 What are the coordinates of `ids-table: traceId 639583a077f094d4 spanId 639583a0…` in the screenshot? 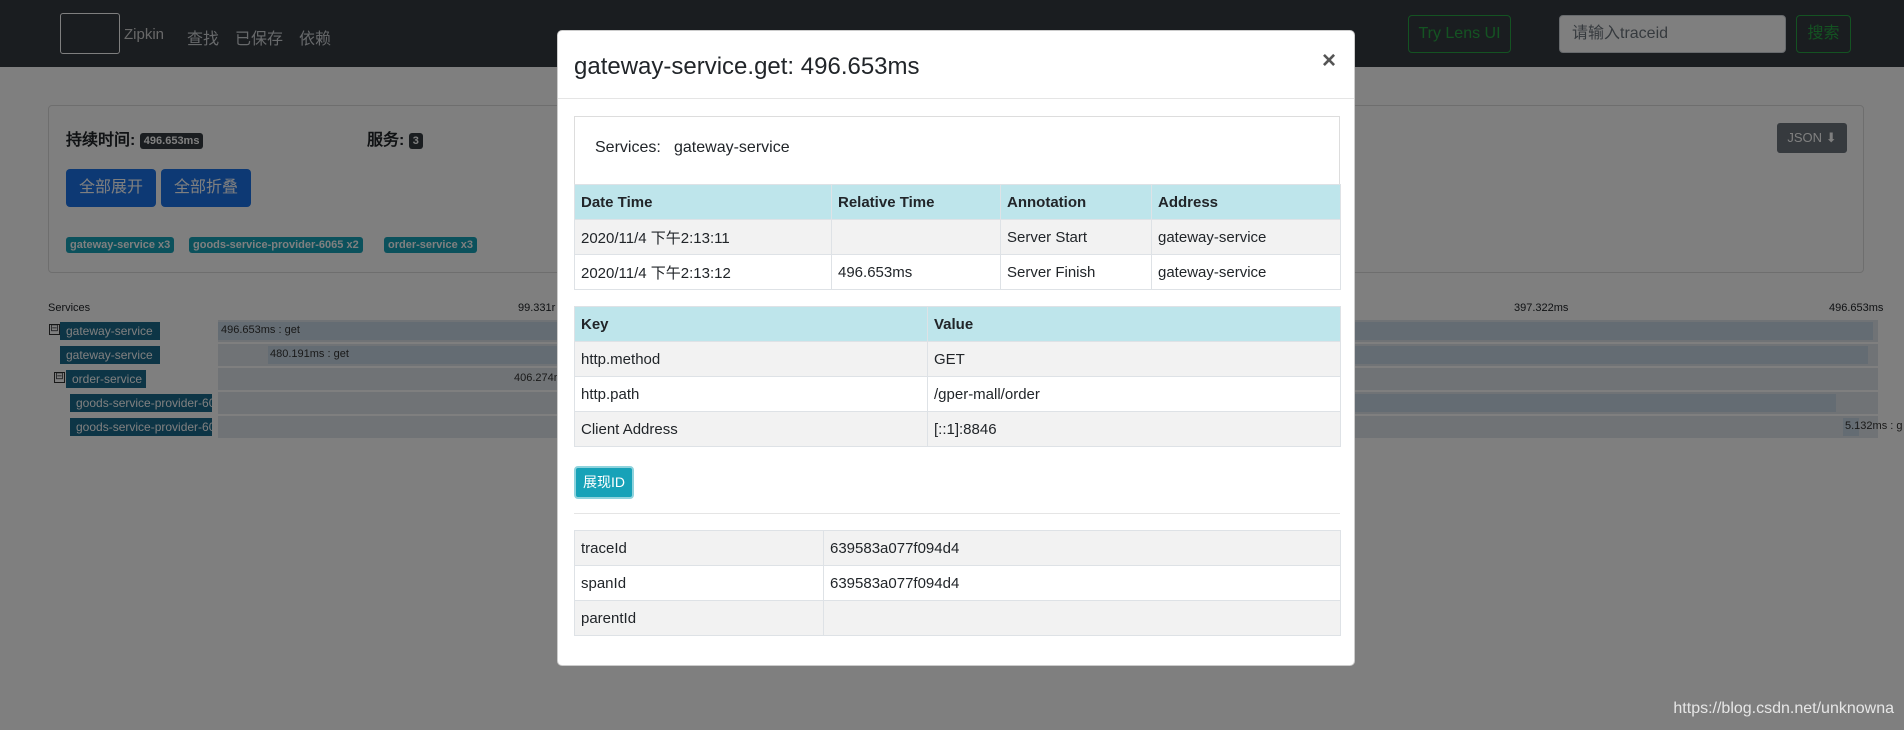 It's located at (957, 583).